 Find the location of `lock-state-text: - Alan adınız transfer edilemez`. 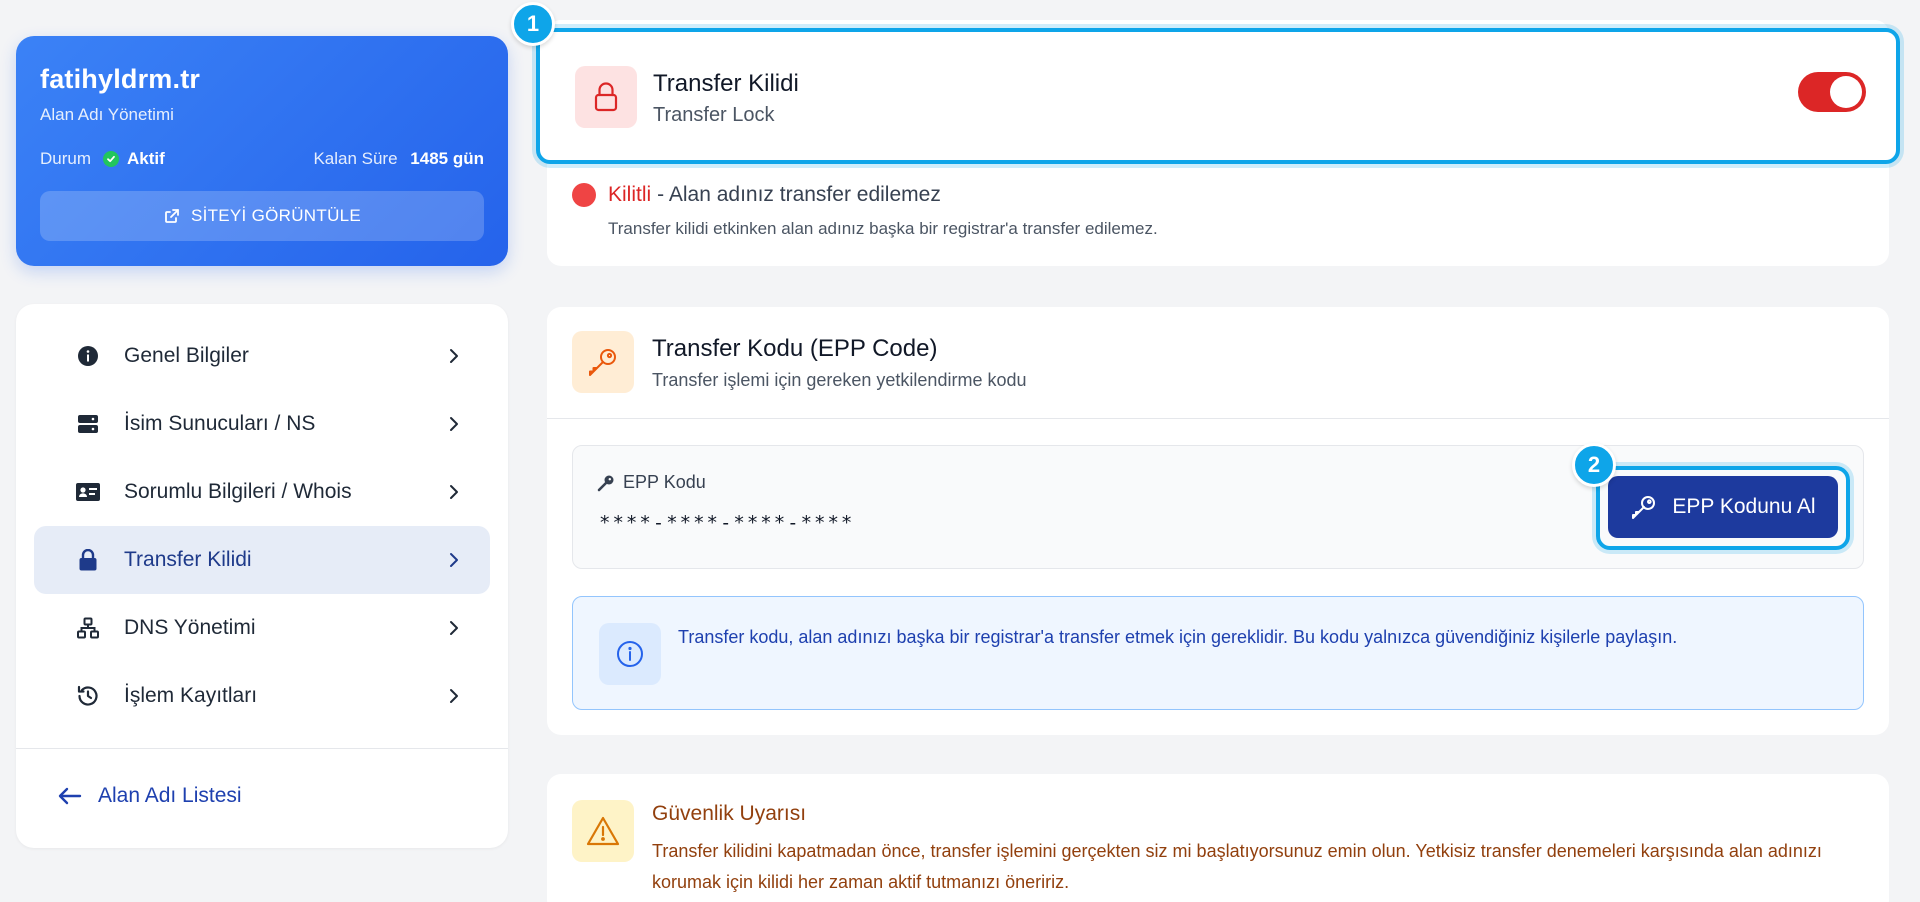

lock-state-text: - Alan adınız transfer edilemez is located at coordinates (799, 194).